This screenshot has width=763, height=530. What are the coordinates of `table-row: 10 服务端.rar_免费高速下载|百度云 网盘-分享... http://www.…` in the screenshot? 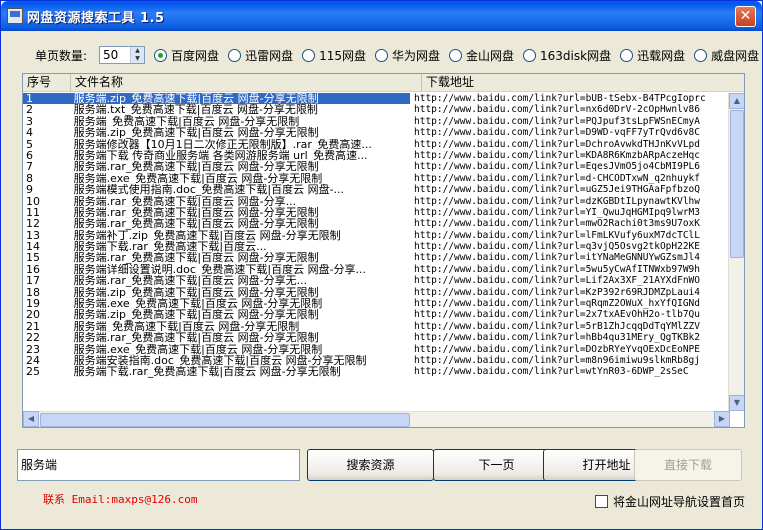 It's located at (376, 201).